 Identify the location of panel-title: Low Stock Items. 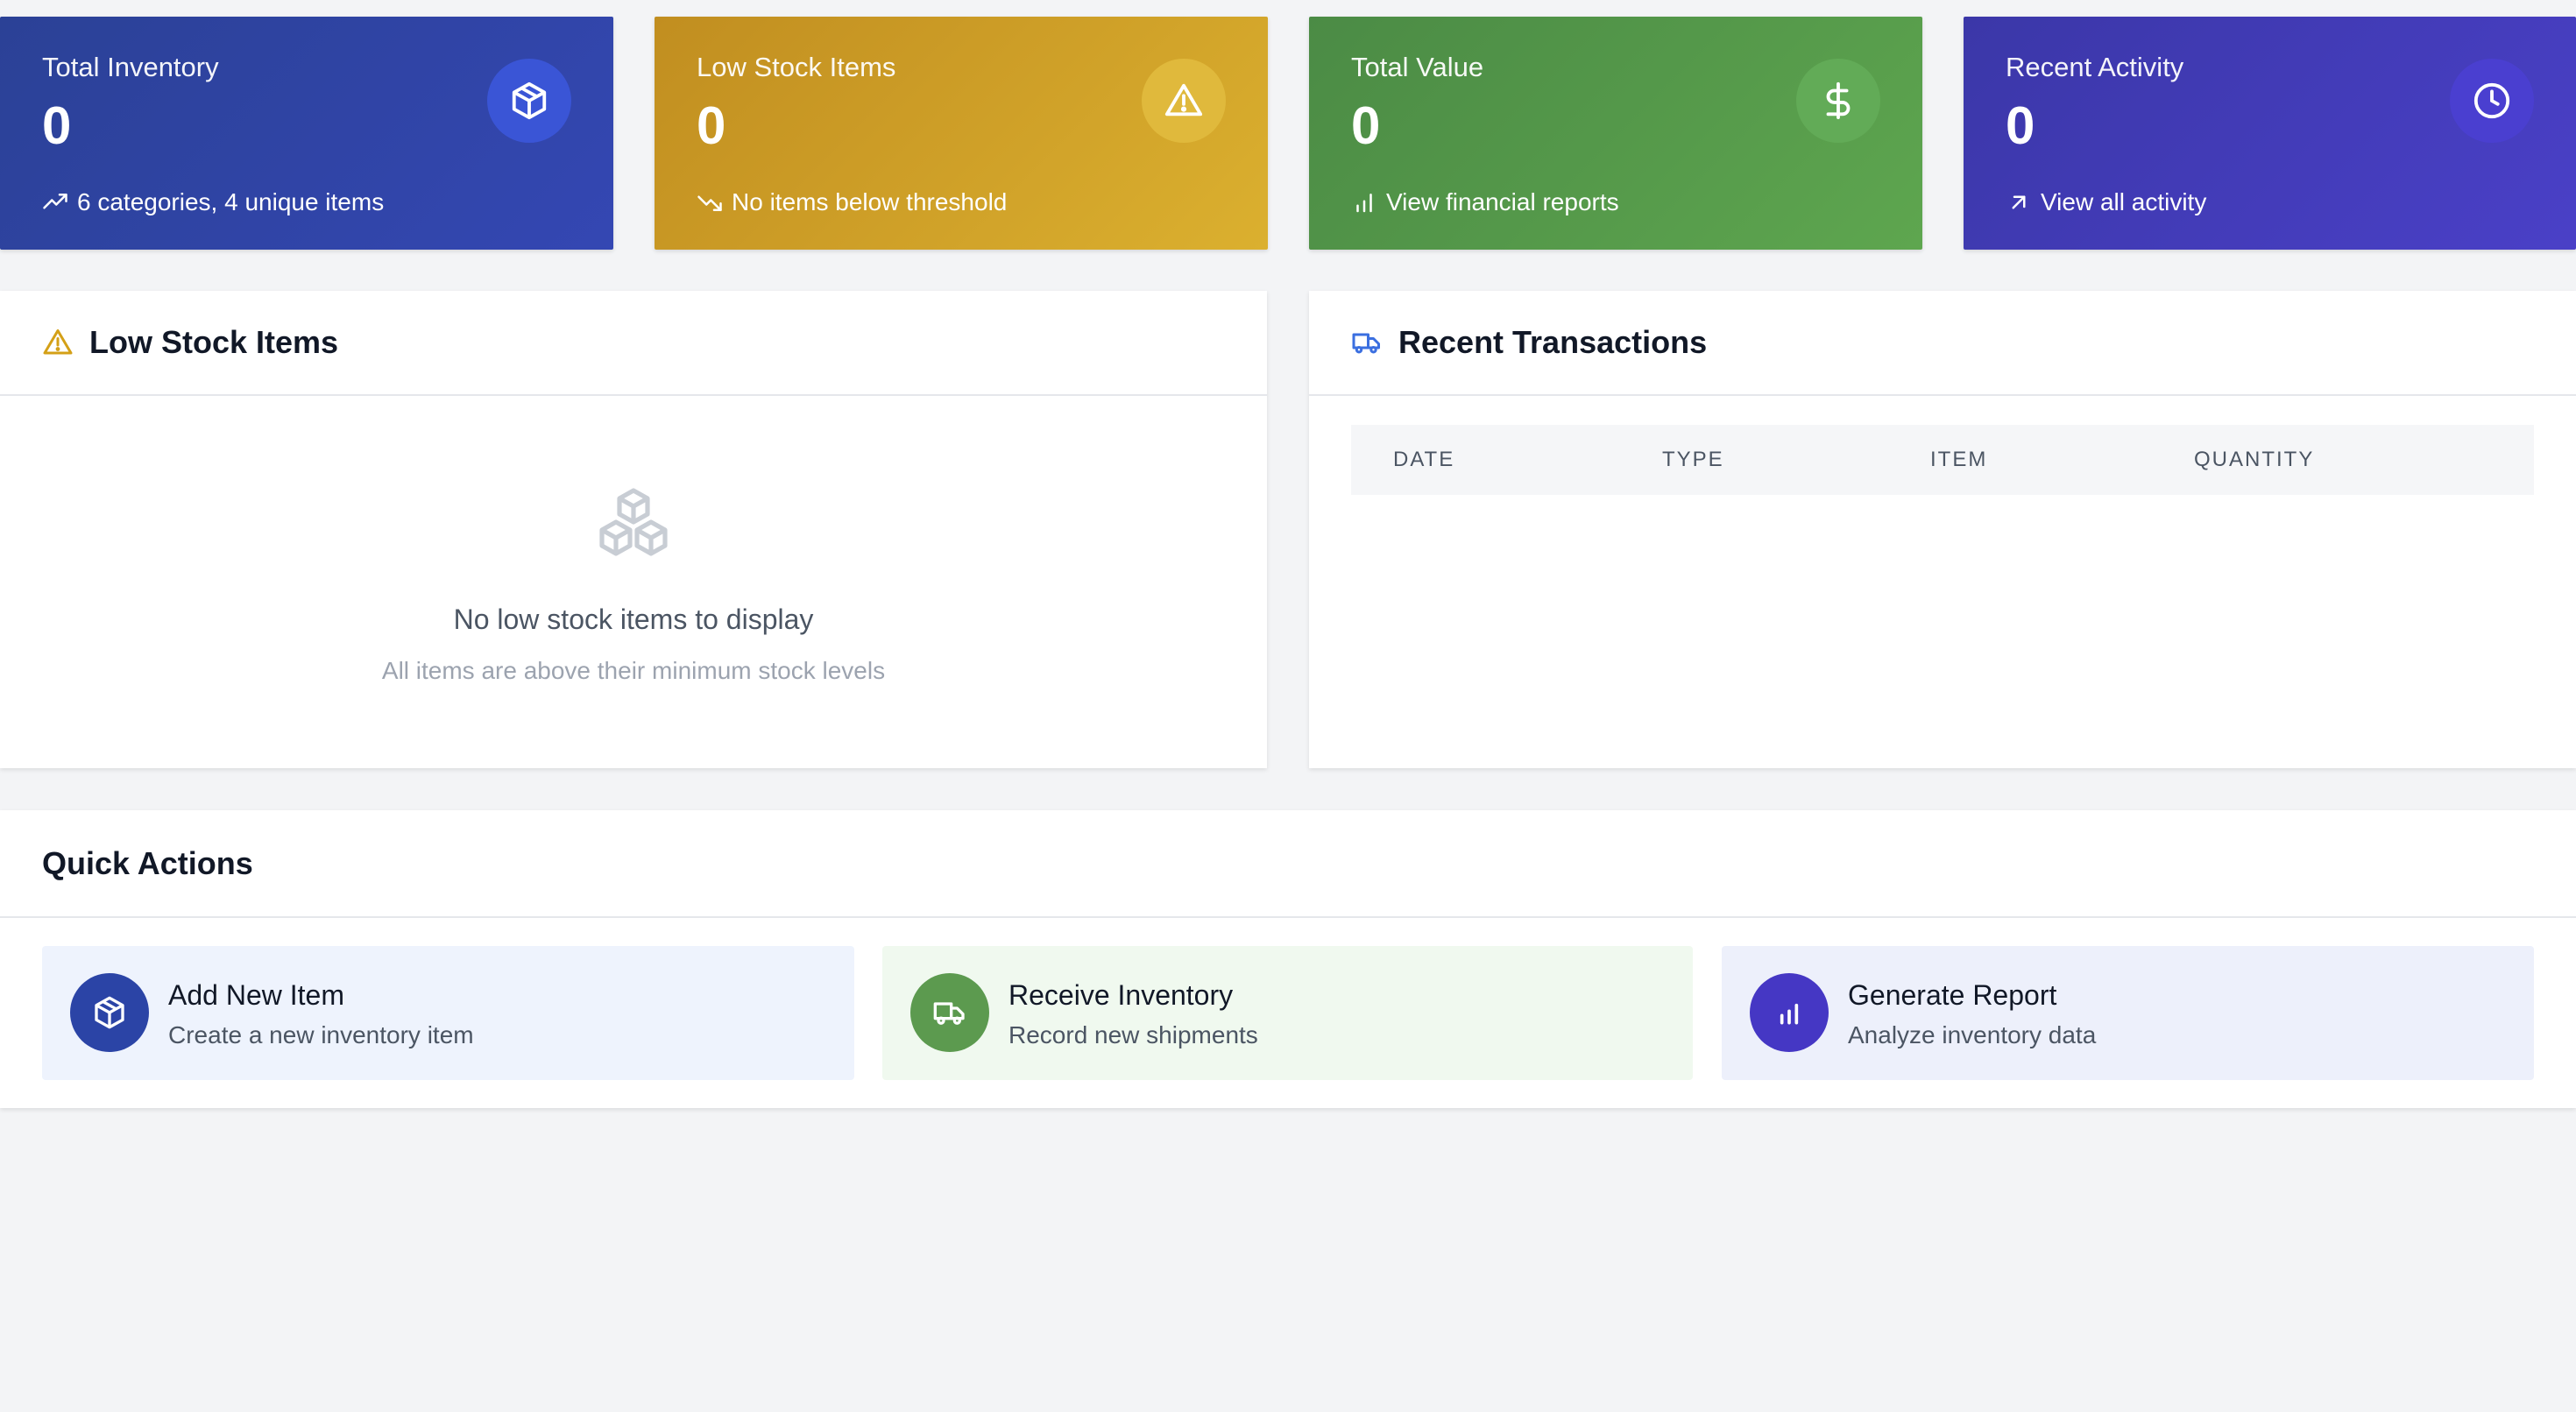
(214, 342).